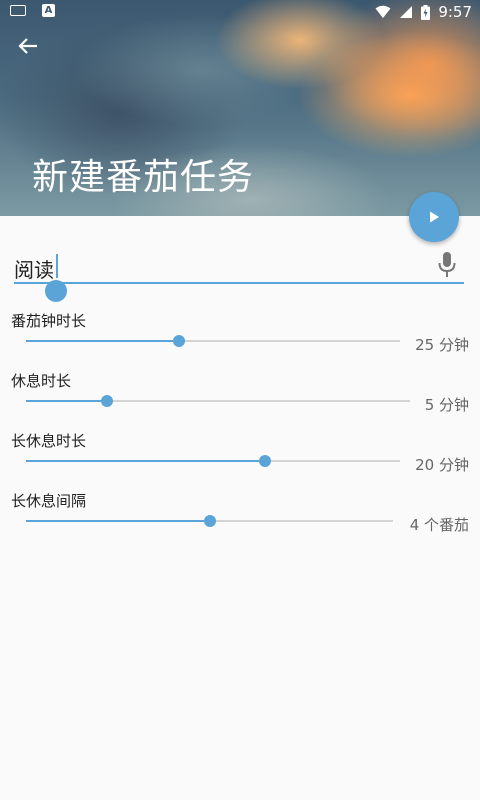 This screenshot has width=480, height=800. Describe the element at coordinates (34, 270) in the screenshot. I see `task-name-value: 阅读` at that location.